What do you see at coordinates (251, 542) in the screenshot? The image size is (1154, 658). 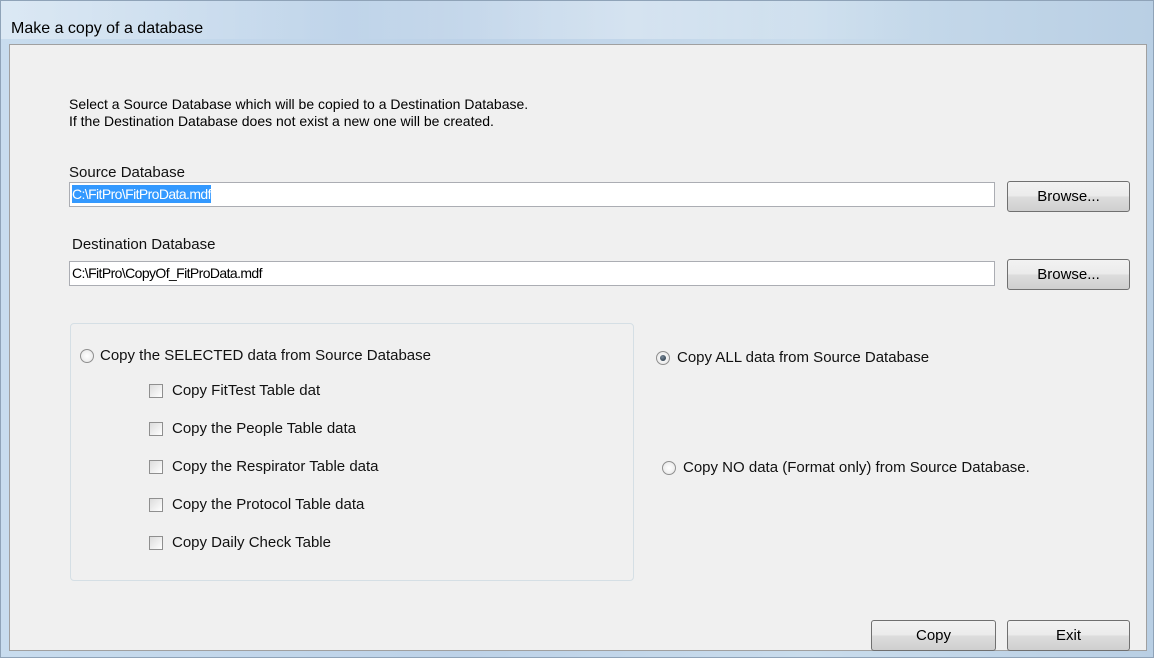 I see `daily-check-table-label: Copy Daily Check Table` at bounding box center [251, 542].